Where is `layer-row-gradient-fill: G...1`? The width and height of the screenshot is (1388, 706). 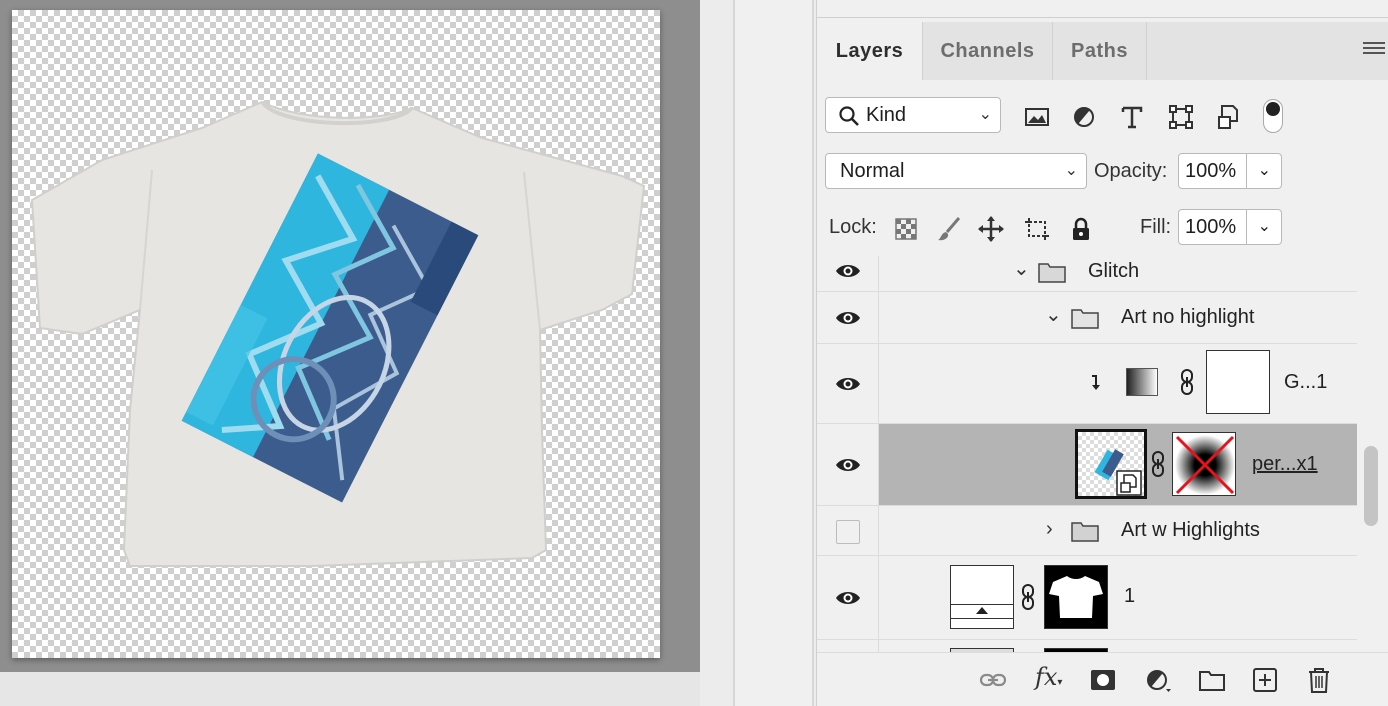
layer-row-gradient-fill: G...1 is located at coordinates (1087, 384).